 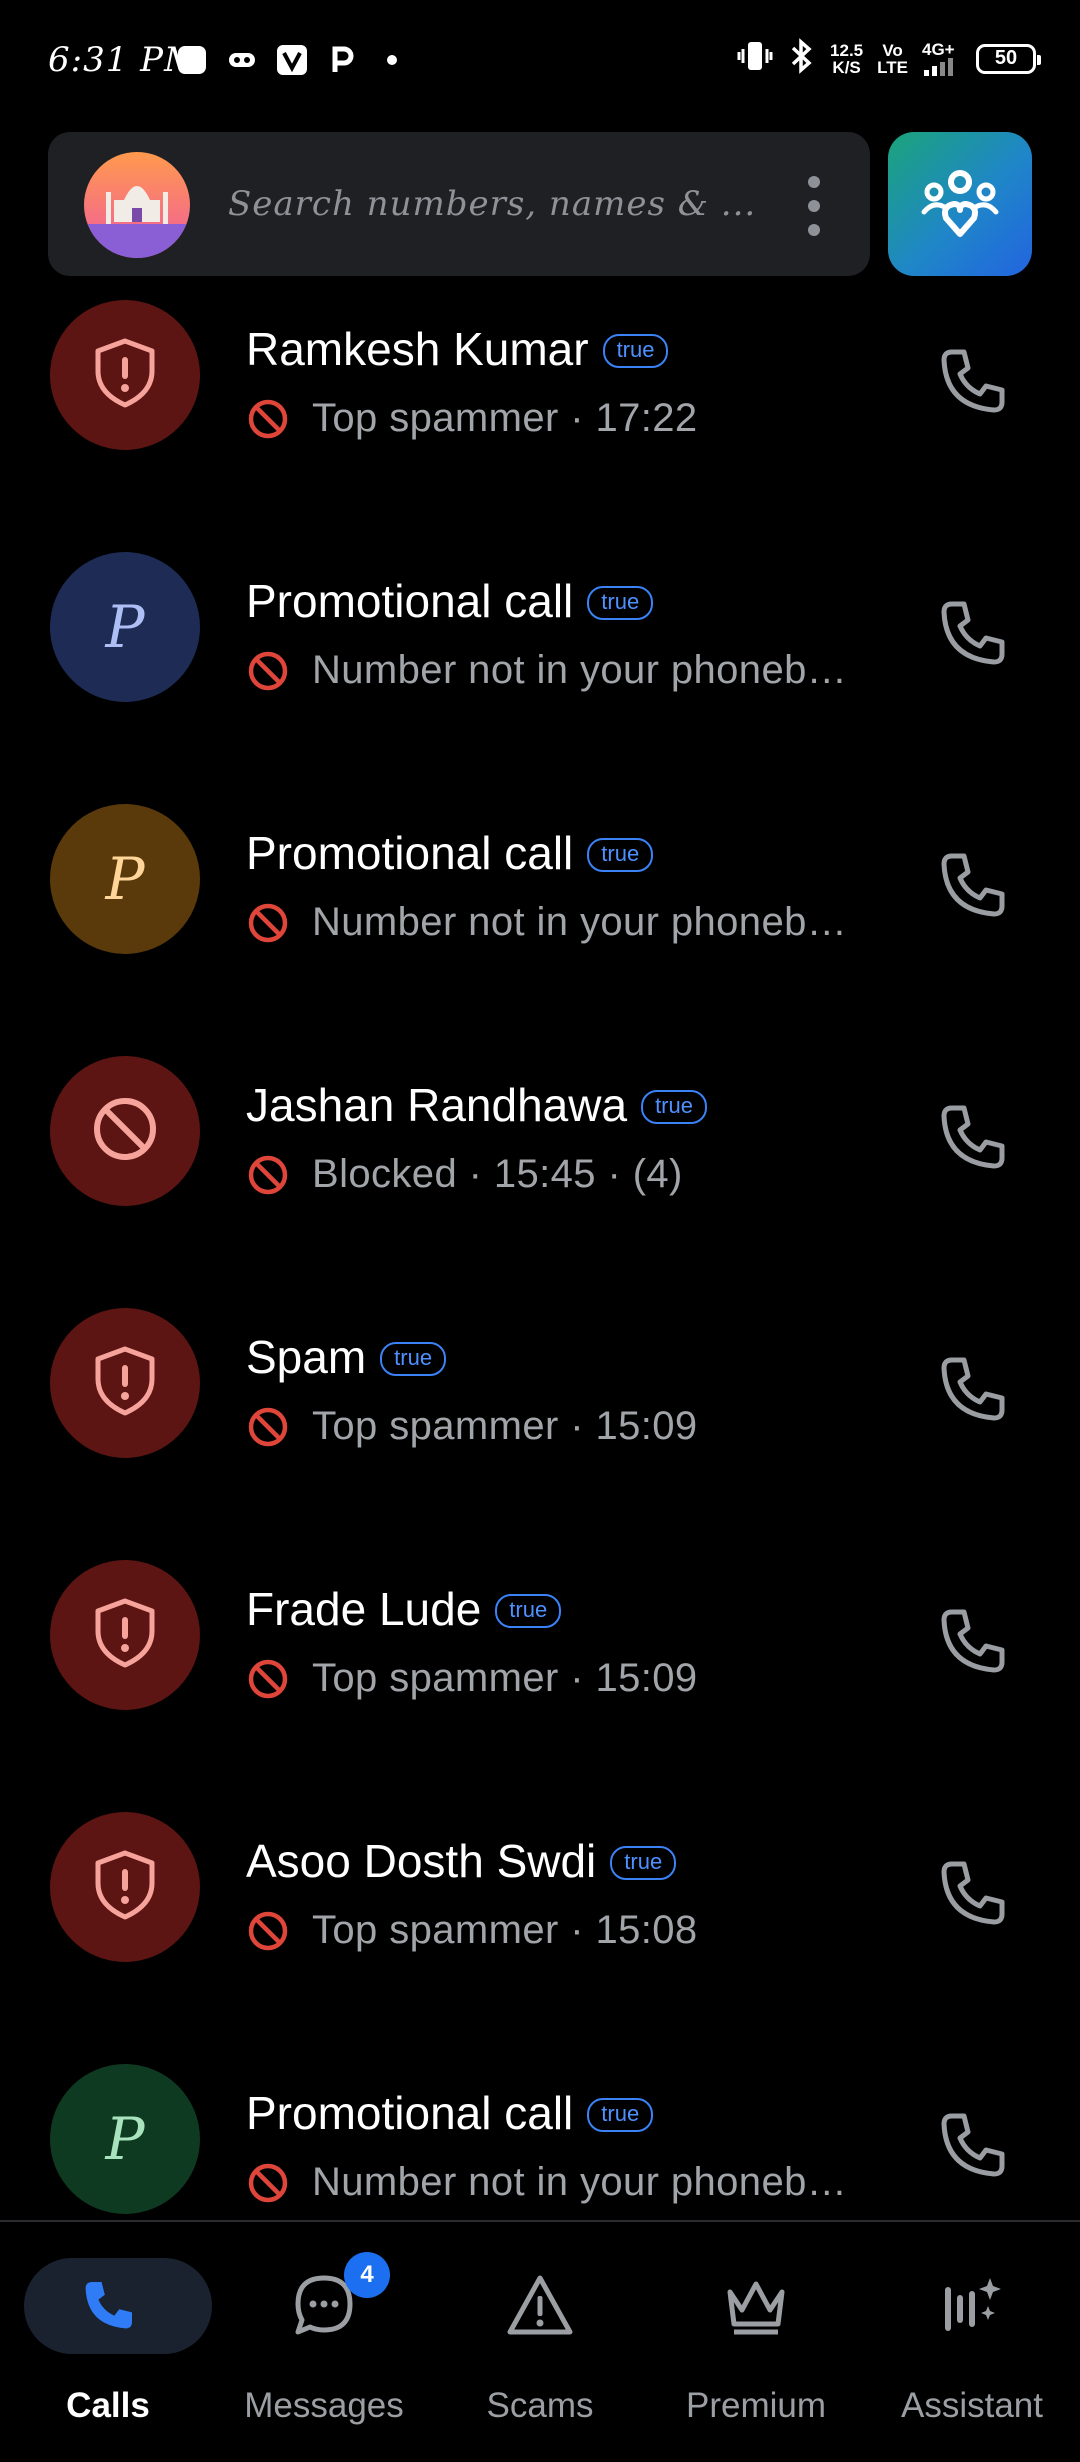 I want to click on notification-icons, so click(x=292, y=60).